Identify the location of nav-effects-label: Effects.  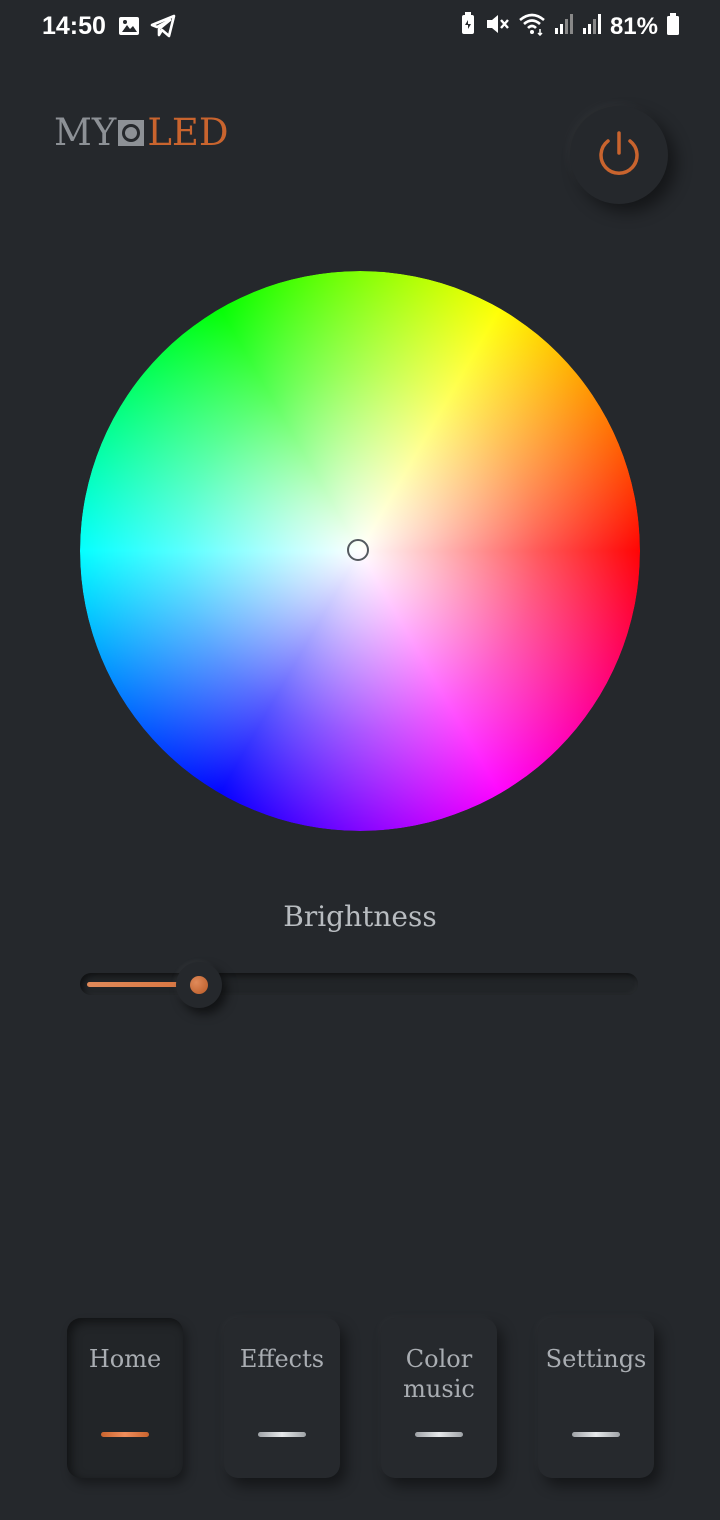
(282, 1359).